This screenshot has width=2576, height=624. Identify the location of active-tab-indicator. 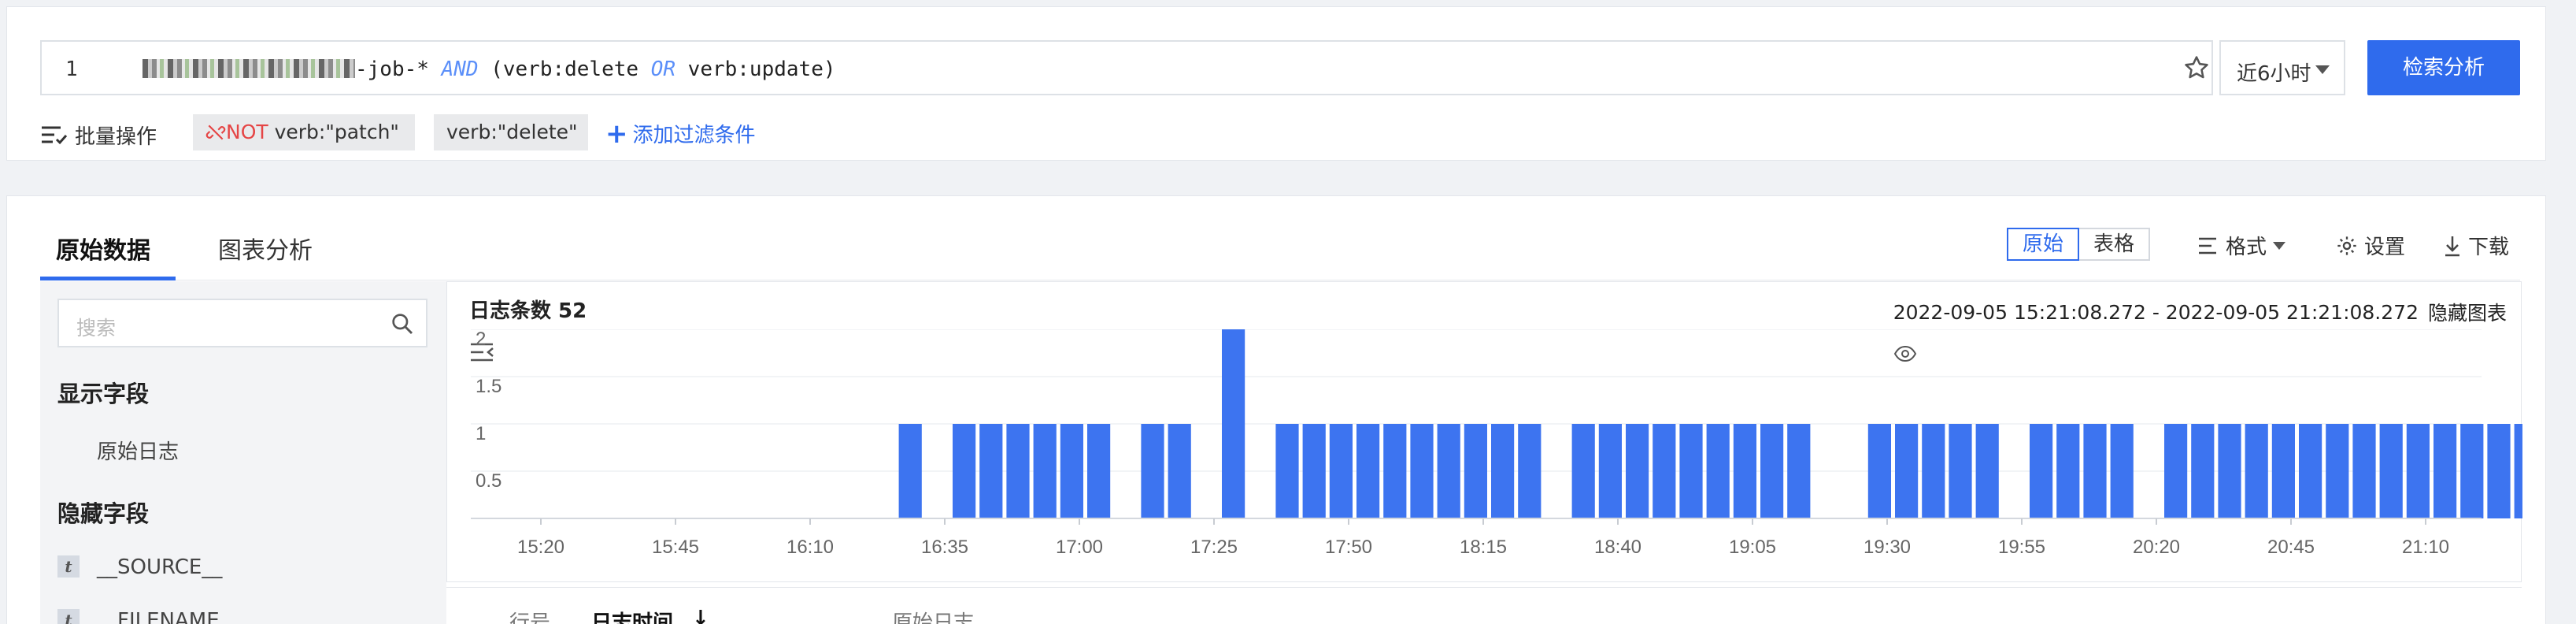
(108, 278).